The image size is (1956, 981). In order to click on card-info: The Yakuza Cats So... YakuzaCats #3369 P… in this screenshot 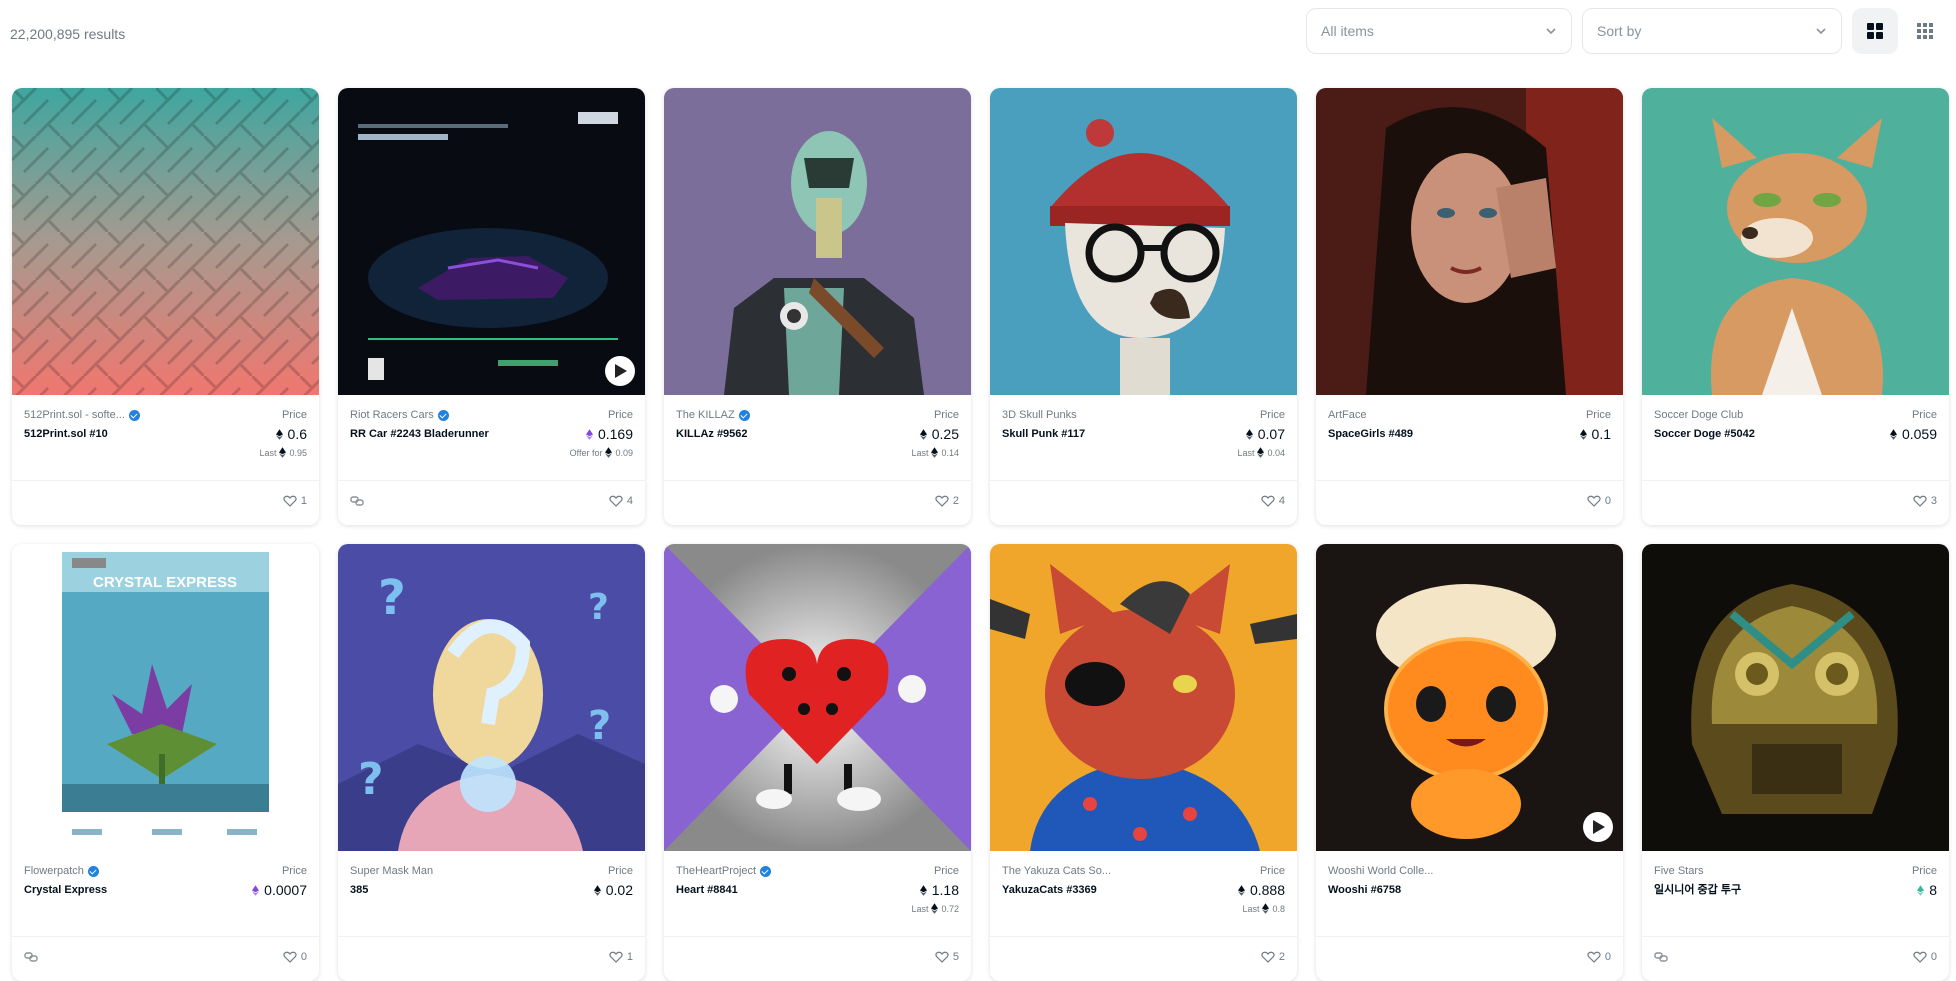, I will do `click(1143, 893)`.